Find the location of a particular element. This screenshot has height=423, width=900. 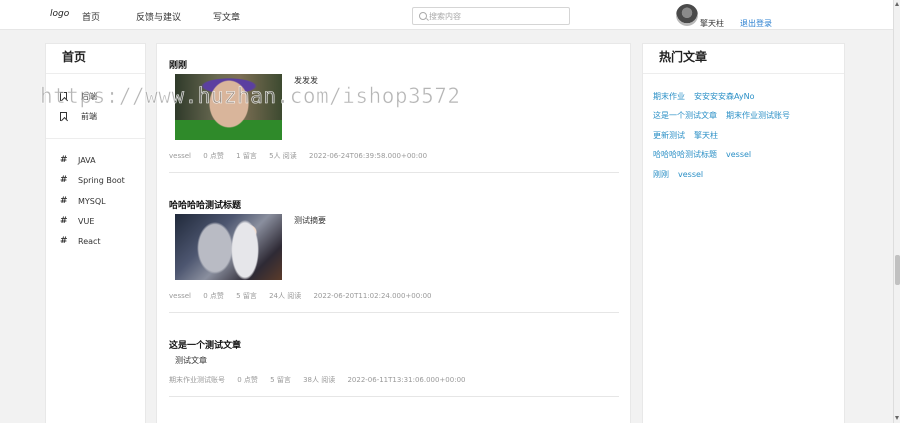

search-box is located at coordinates (491, 16).